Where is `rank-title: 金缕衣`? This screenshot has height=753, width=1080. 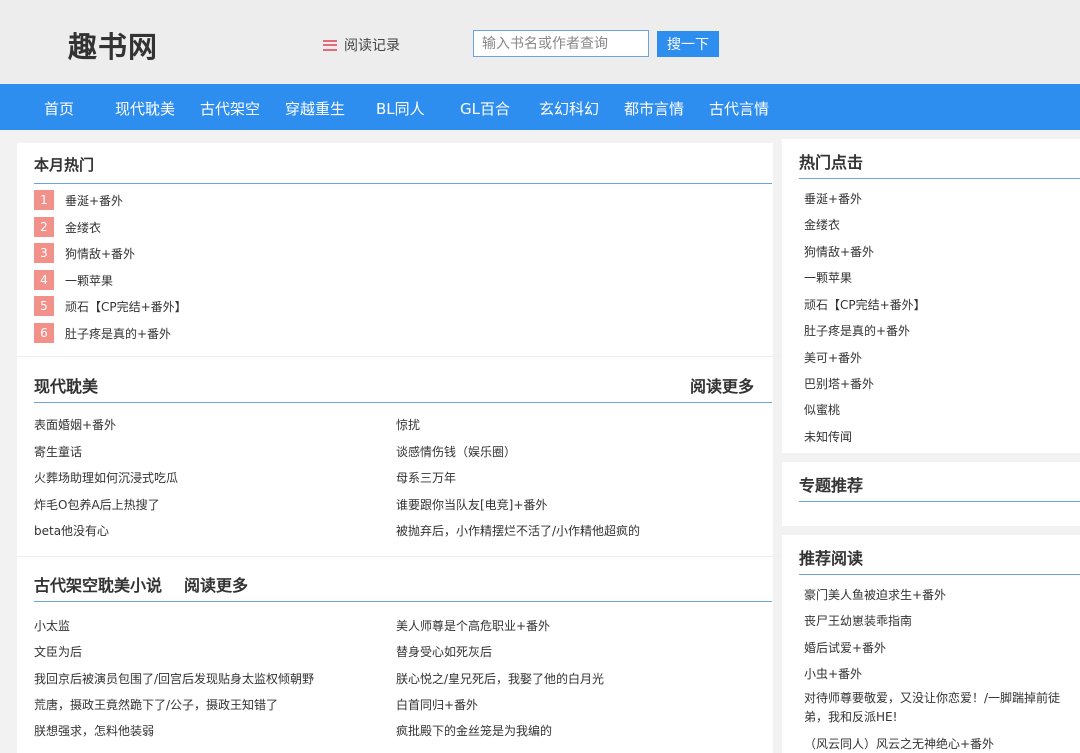
rank-title: 金缕衣 is located at coordinates (83, 227).